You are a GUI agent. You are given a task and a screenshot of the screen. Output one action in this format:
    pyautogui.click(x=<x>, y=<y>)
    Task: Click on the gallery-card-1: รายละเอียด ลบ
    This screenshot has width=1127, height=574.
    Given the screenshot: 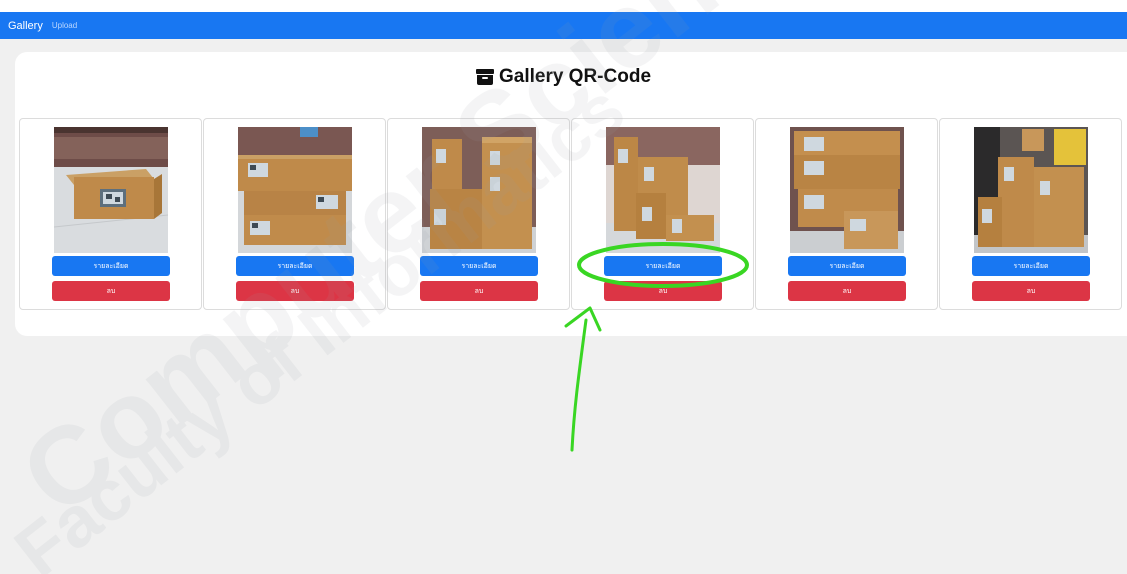 What is the action you would take?
    pyautogui.click(x=110, y=214)
    